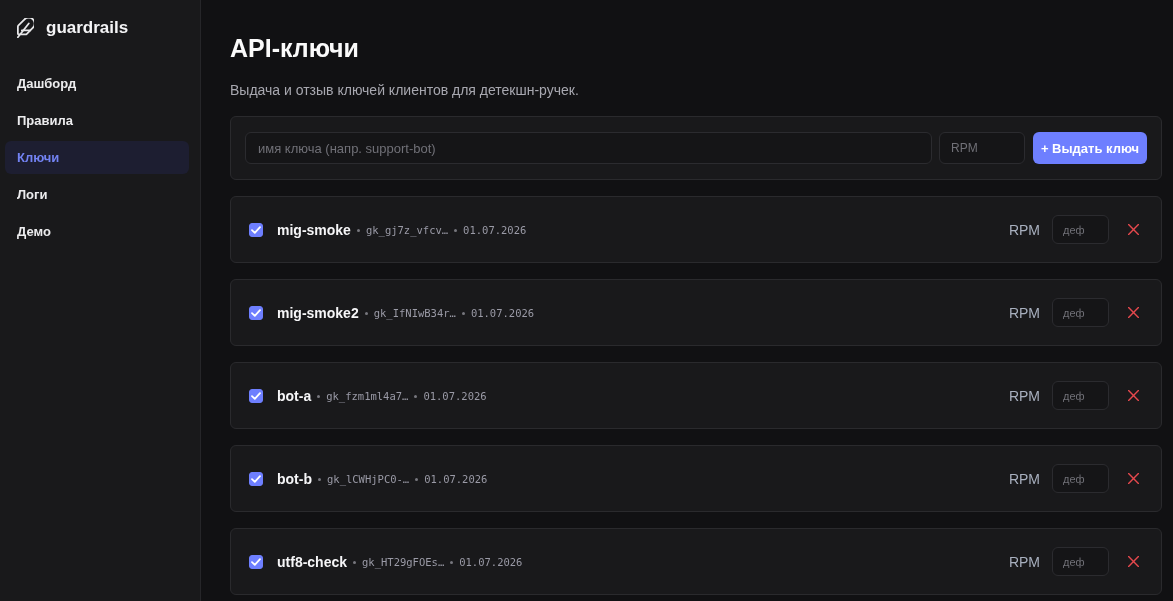 The height and width of the screenshot is (601, 1173). Describe the element at coordinates (312, 561) in the screenshot. I see `key-name: utf8-check` at that location.